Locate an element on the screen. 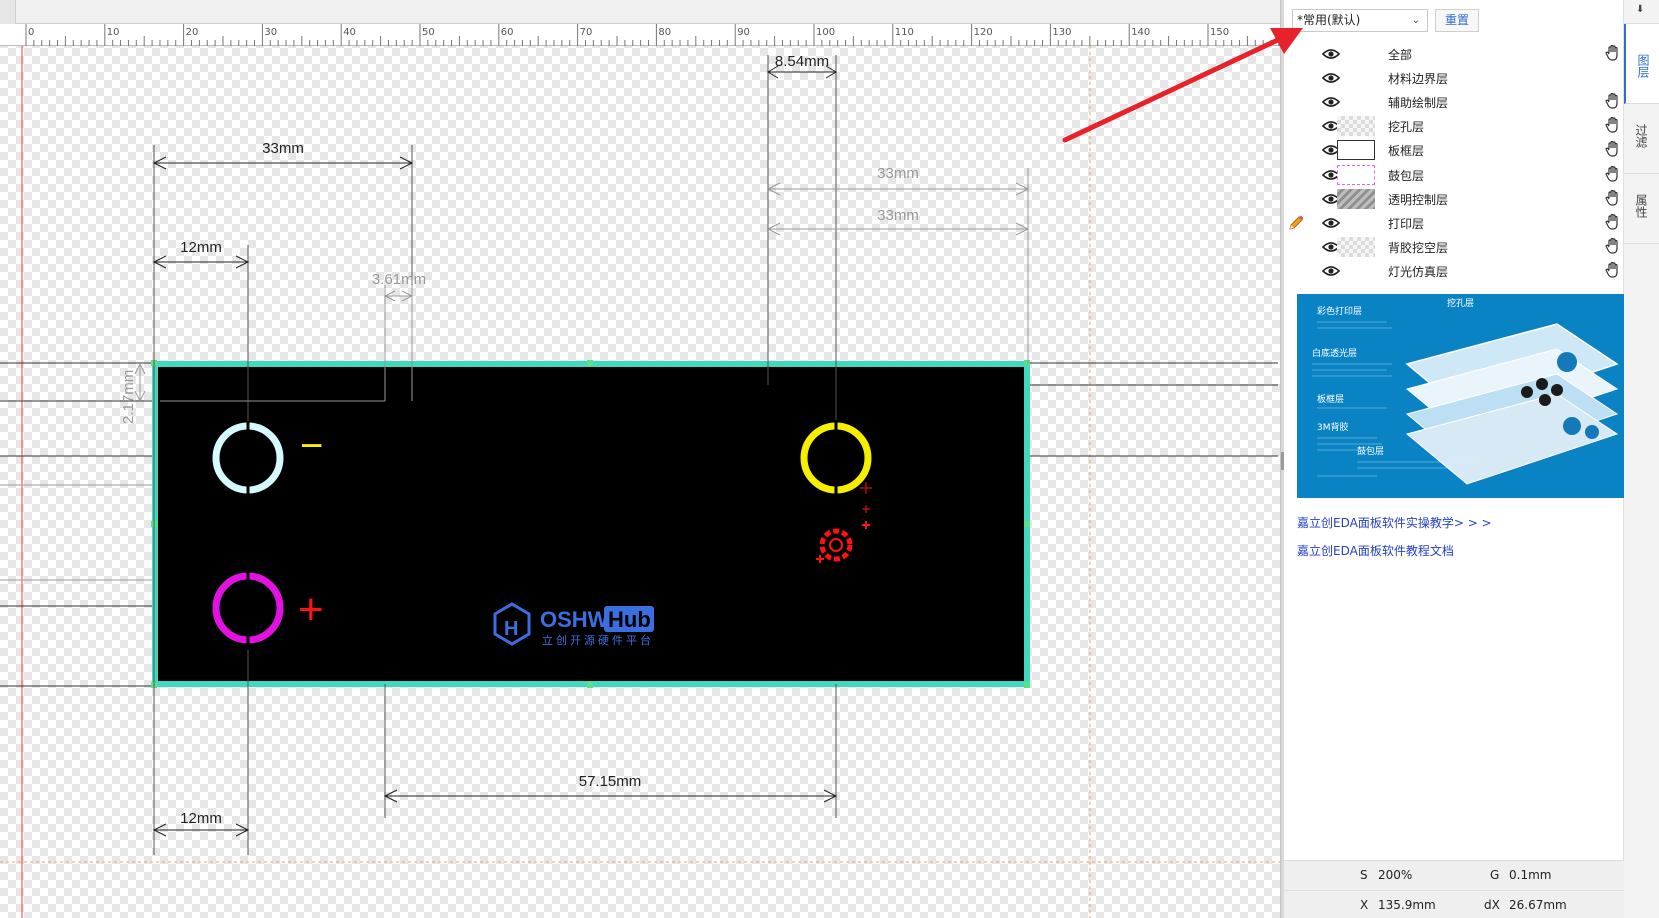 The image size is (1659, 918). layer-row: 灯光仿真层 is located at coordinates (1454, 271).